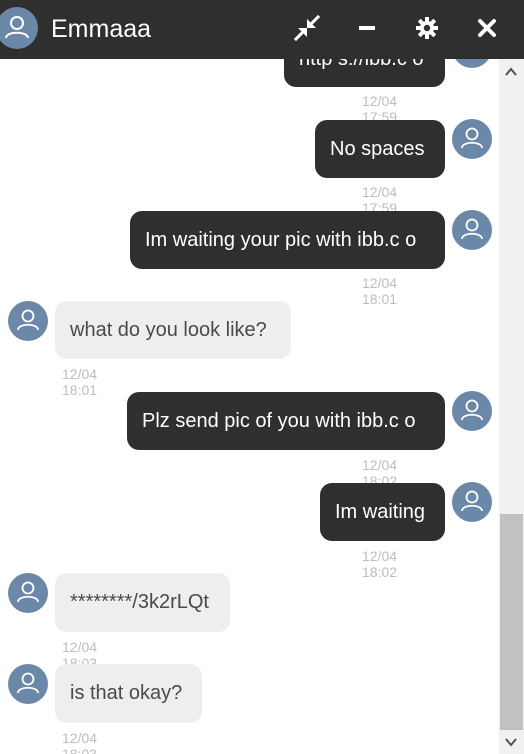 This screenshot has width=524, height=754. Describe the element at coordinates (511, 72) in the screenshot. I see `scroll-up-icon` at that location.